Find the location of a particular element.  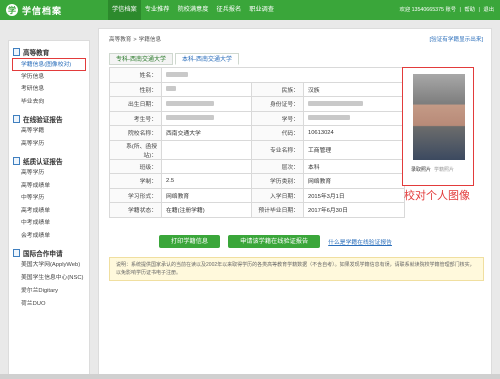

dept-value is located at coordinates (206, 149).